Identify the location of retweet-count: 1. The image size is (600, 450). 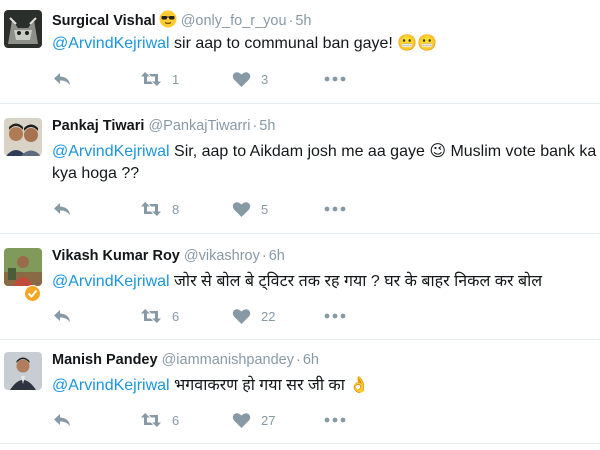
(176, 79).